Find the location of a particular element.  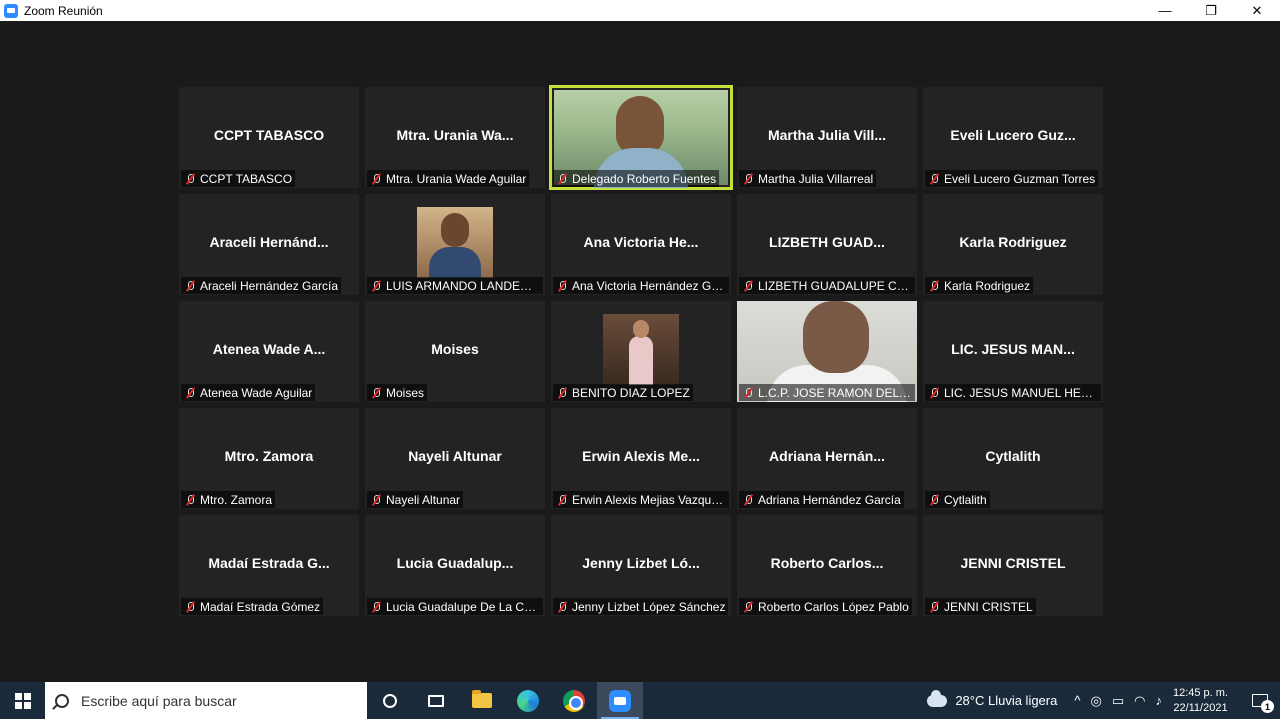

participant-name-label: Cytlalith is located at coordinates (957, 499).